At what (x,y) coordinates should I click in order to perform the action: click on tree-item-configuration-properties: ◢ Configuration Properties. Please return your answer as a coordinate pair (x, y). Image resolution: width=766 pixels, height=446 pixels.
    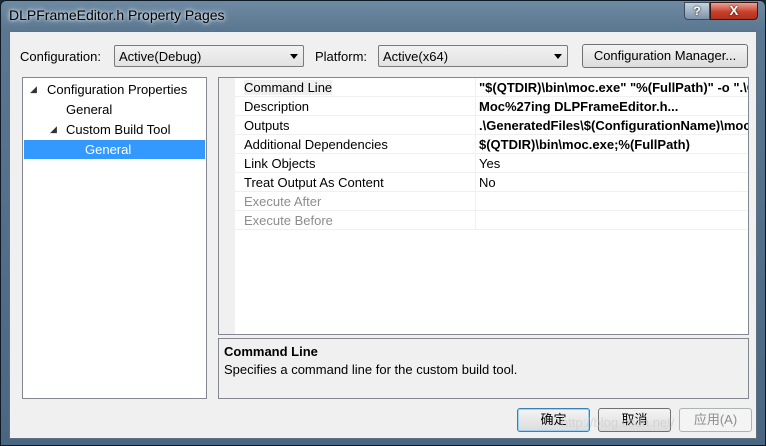
    Looking at the image, I should click on (114, 89).